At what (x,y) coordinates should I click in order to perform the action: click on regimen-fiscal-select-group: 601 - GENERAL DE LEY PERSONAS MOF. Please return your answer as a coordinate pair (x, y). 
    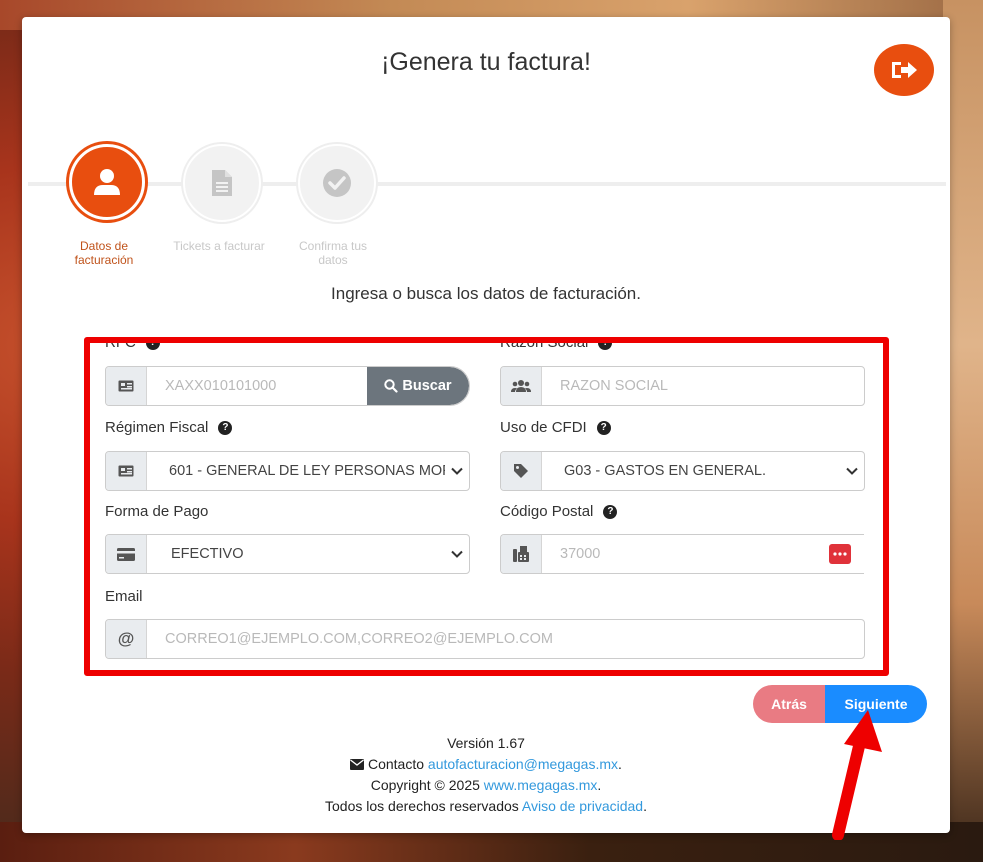
    Looking at the image, I should click on (287, 471).